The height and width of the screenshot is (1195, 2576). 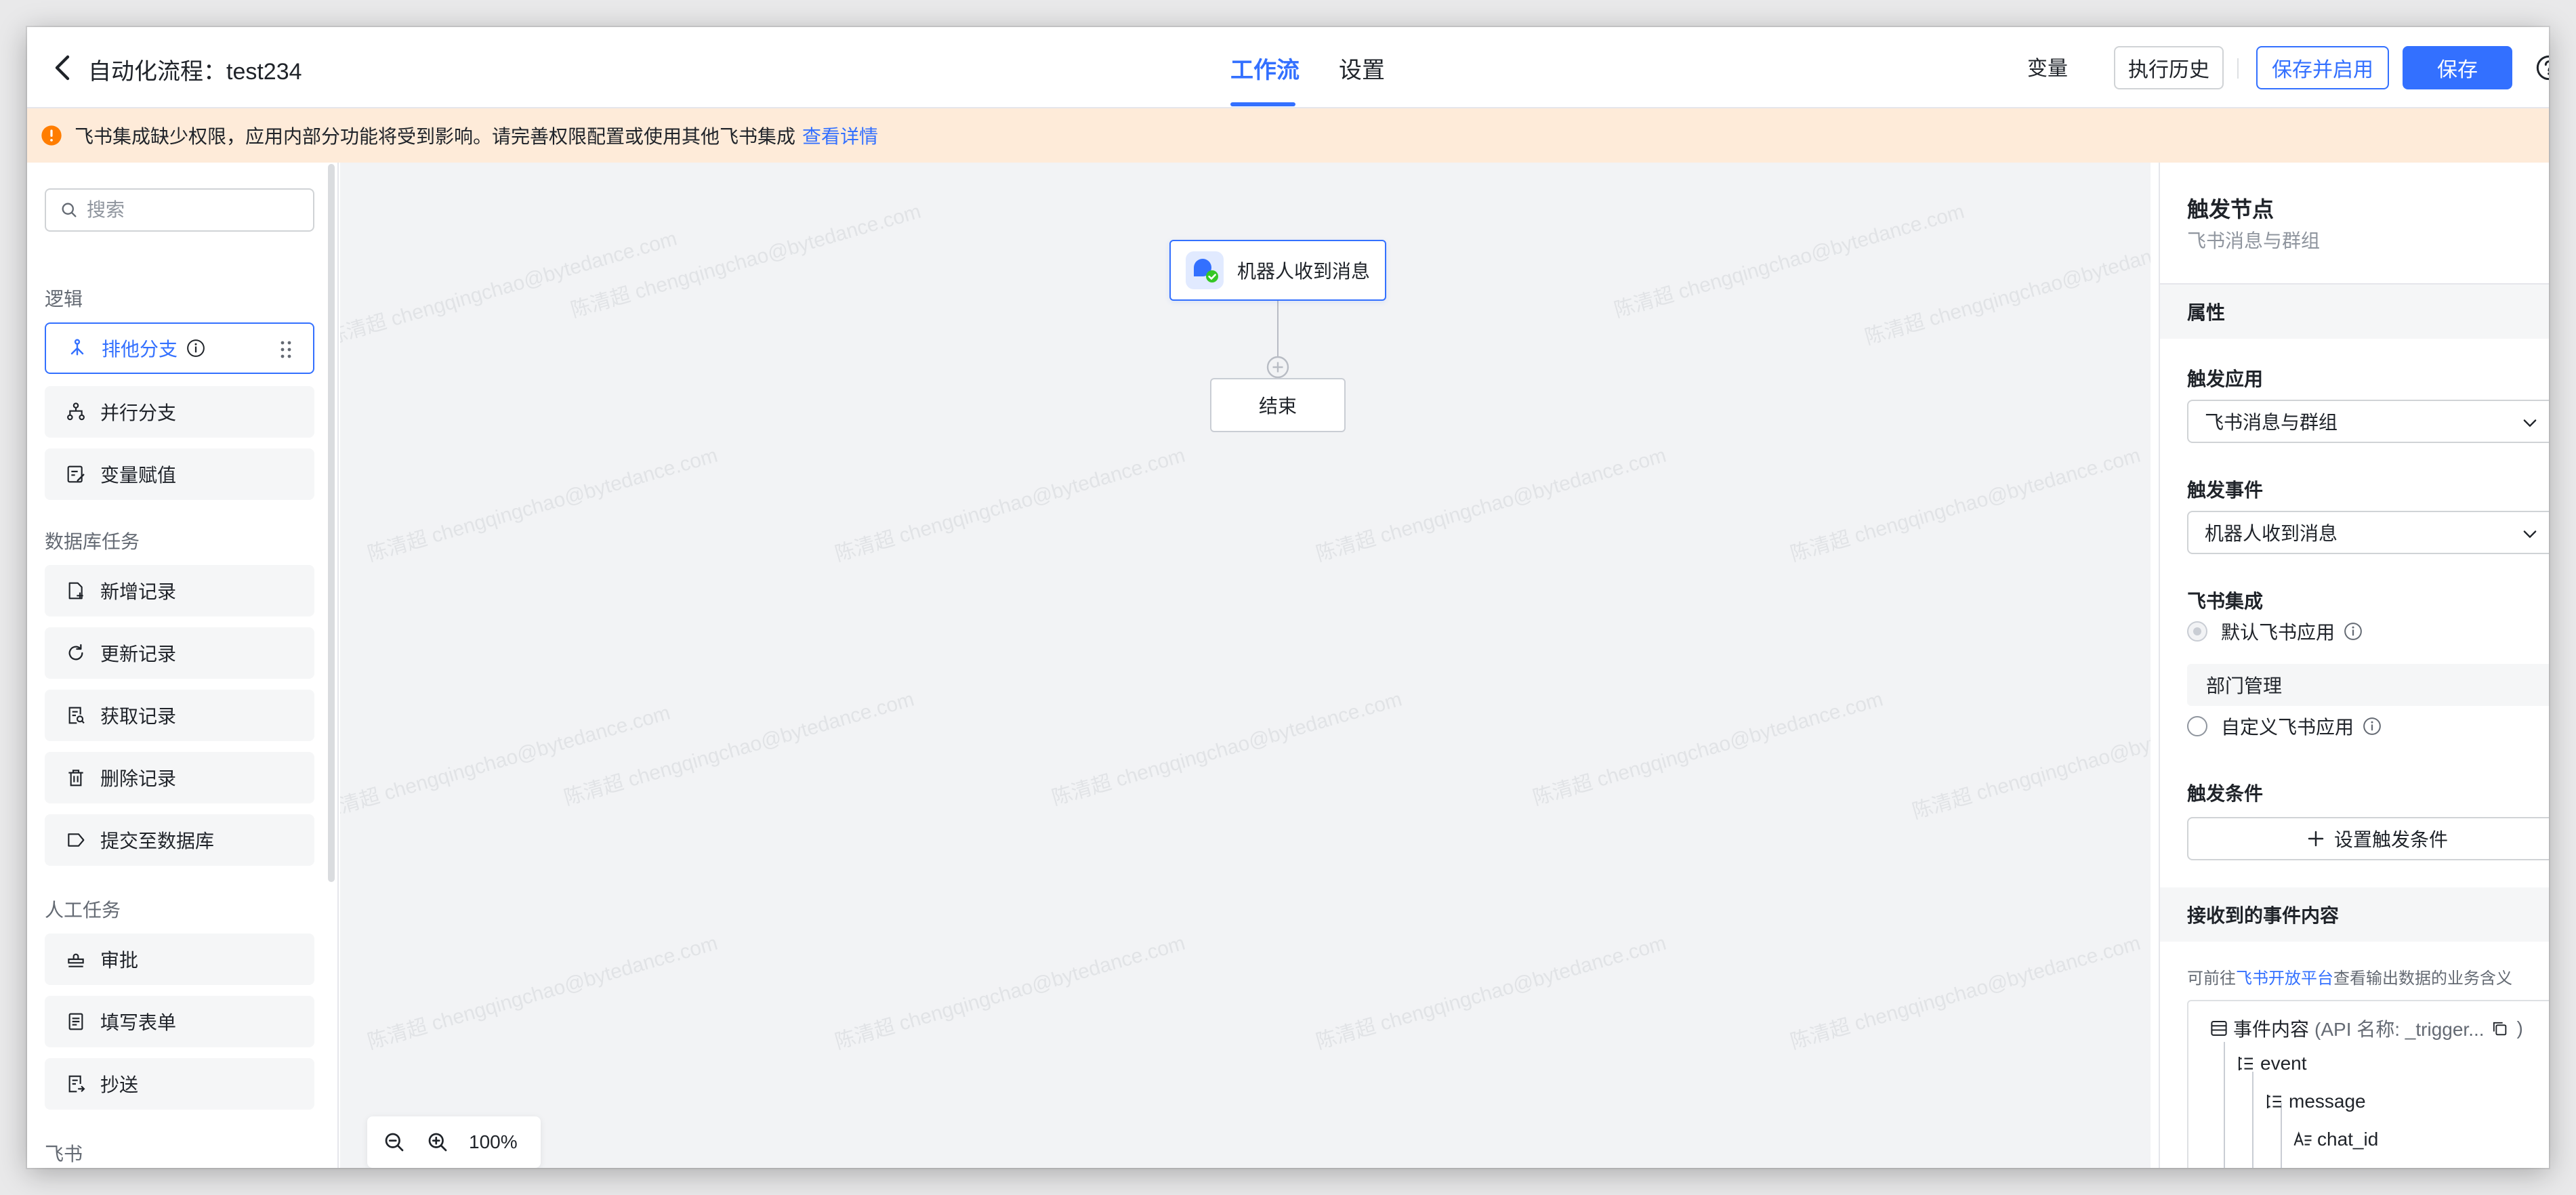 What do you see at coordinates (2225, 379) in the screenshot?
I see `trigger-app-label: 触发应用` at bounding box center [2225, 379].